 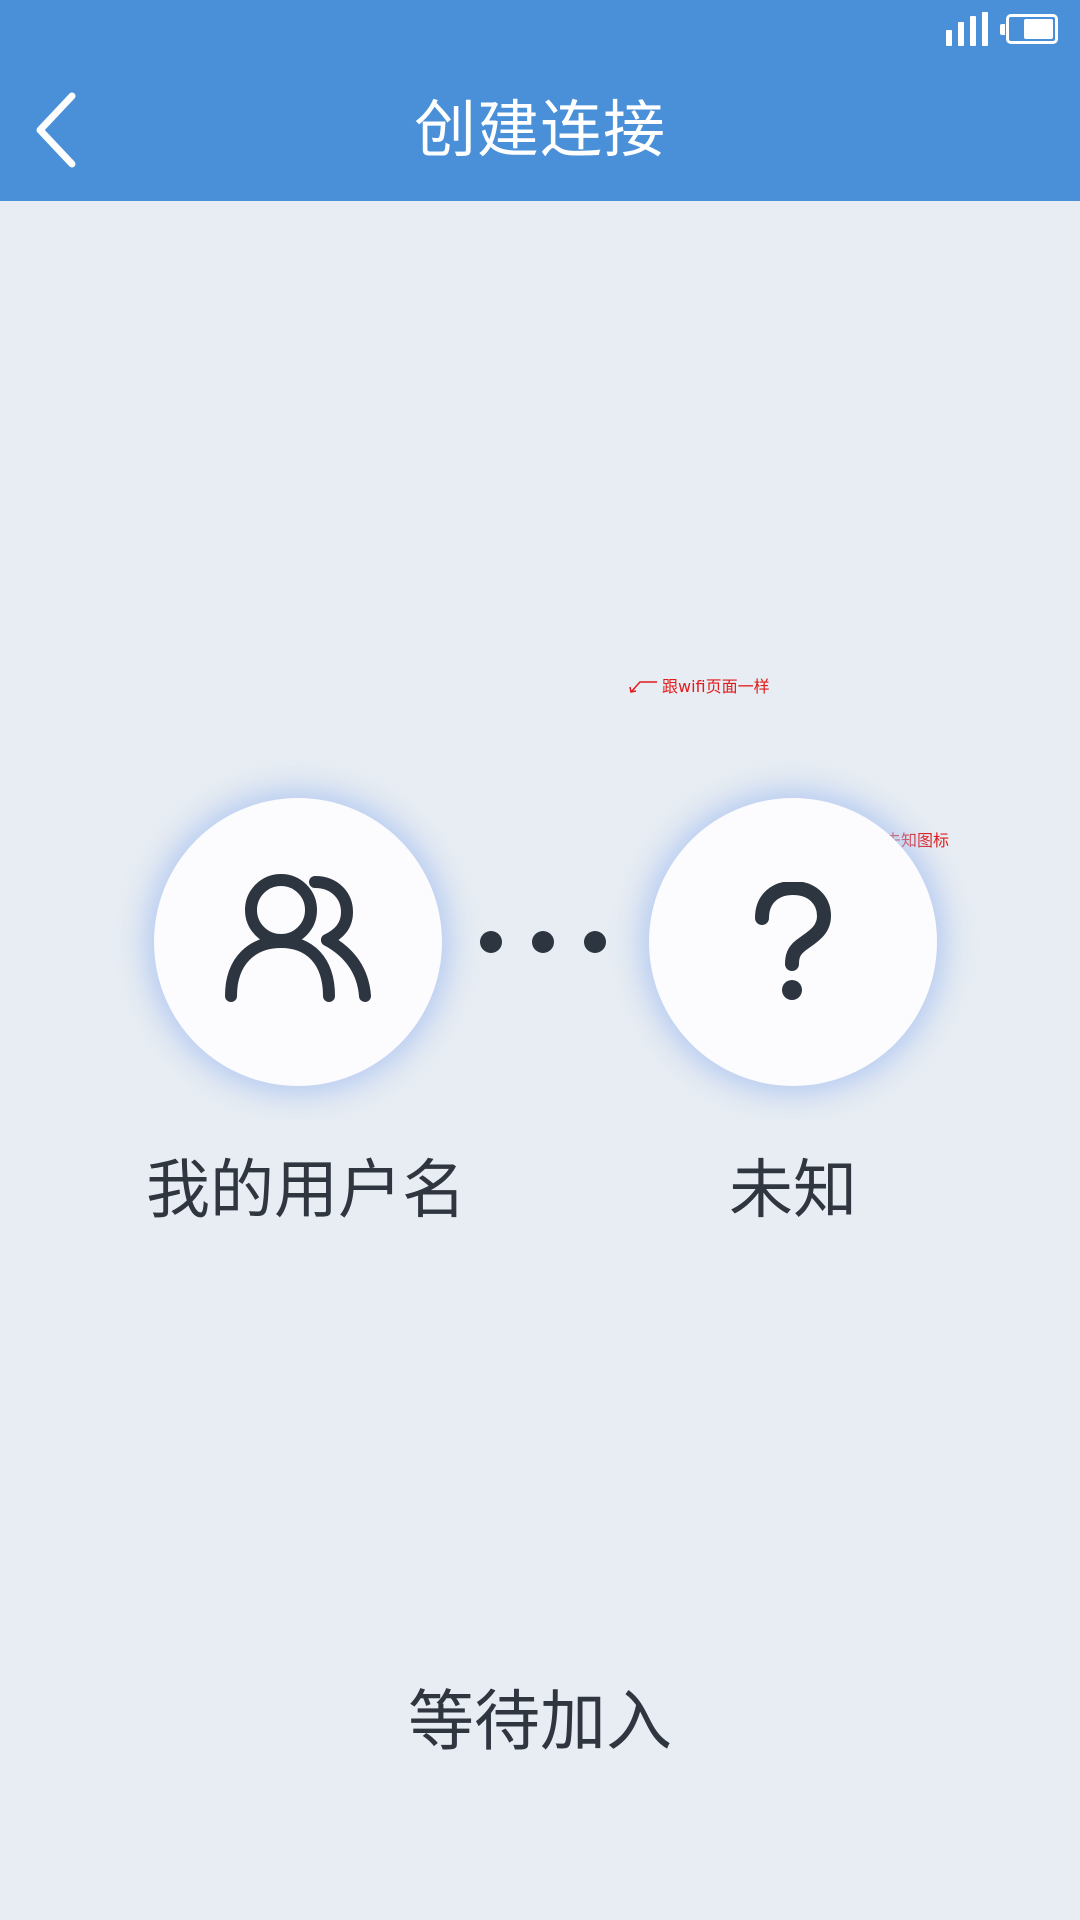 I want to click on ellipsis-dots-icon, so click(x=543, y=942).